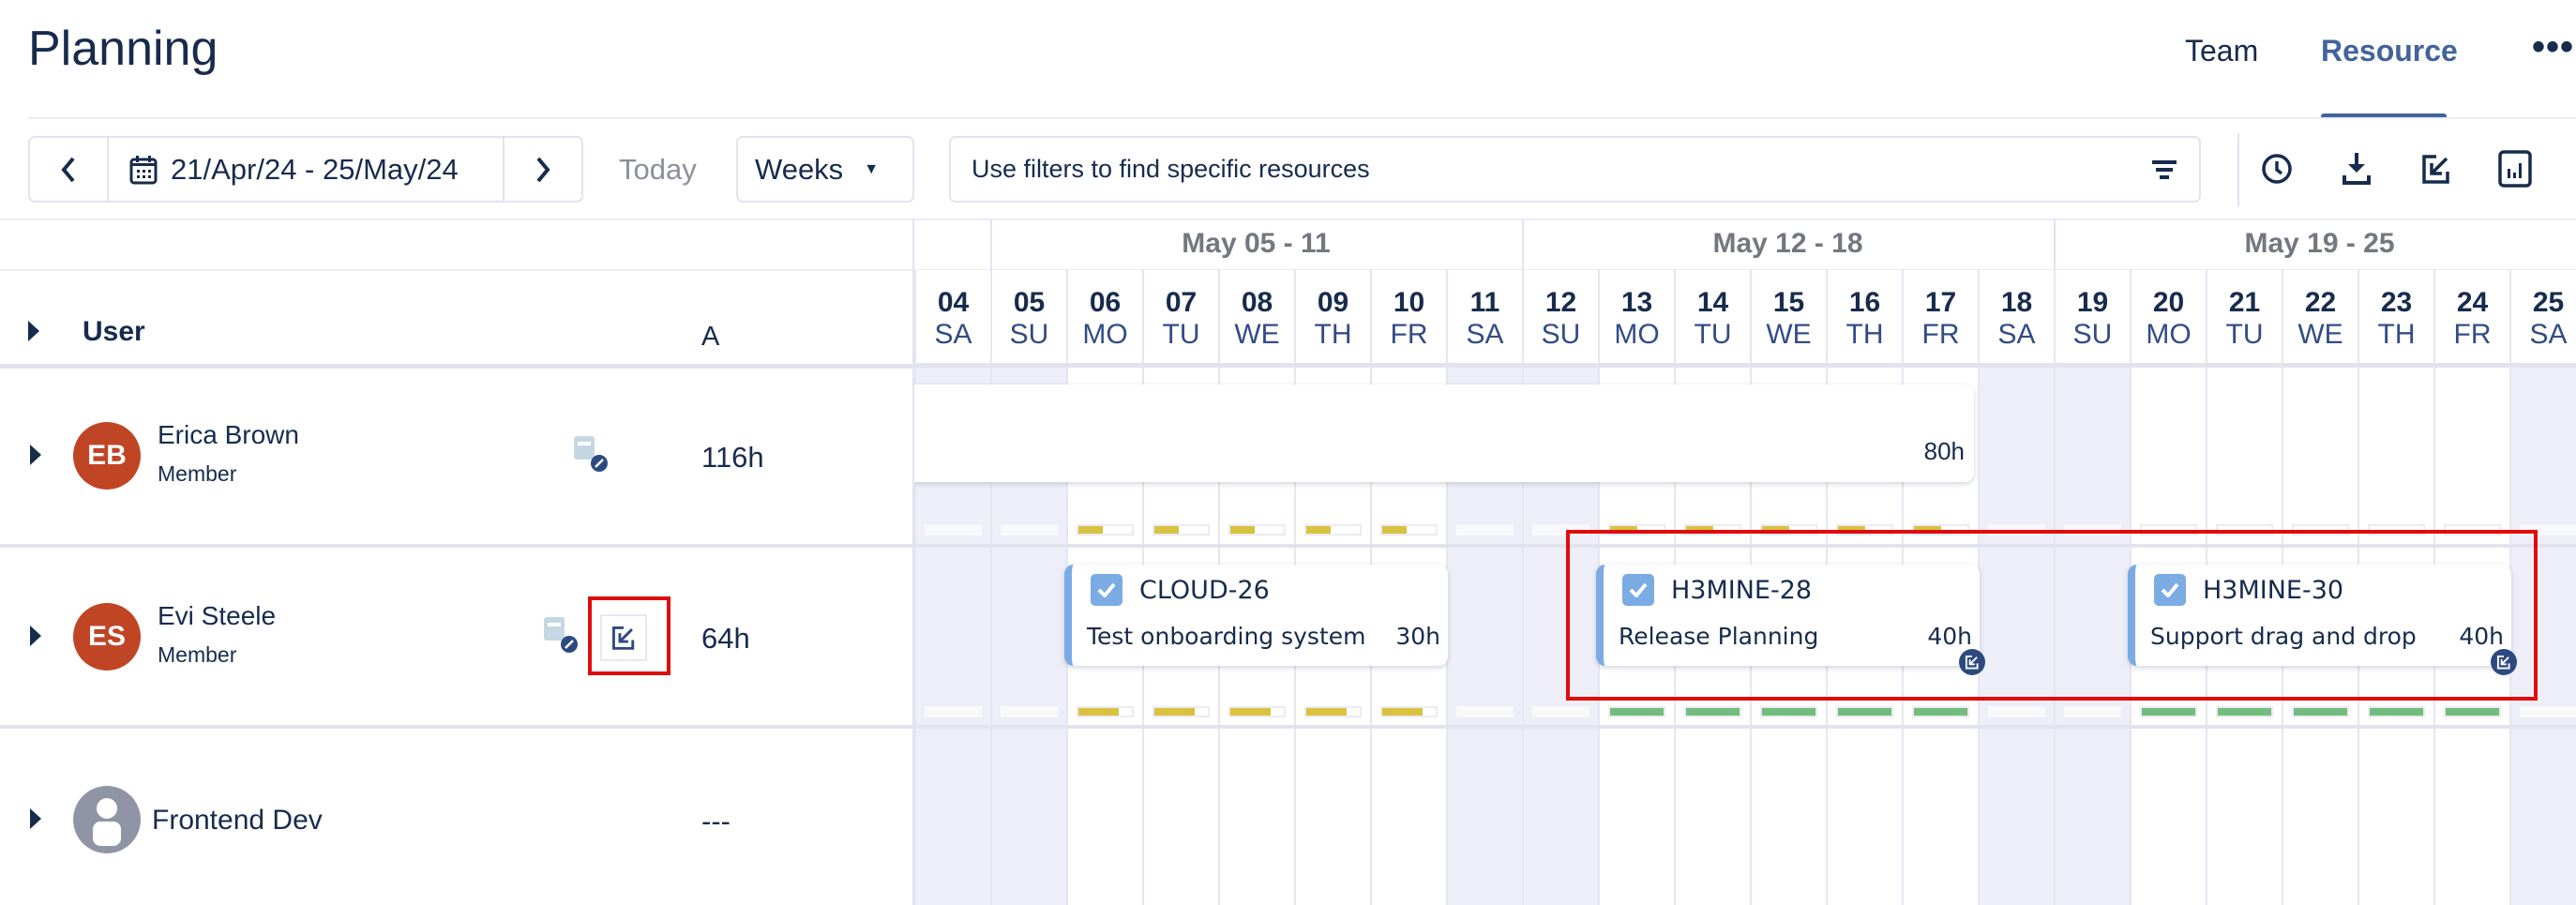  Describe the element at coordinates (1332, 317) in the screenshot. I see `day-header: 09 TH` at that location.